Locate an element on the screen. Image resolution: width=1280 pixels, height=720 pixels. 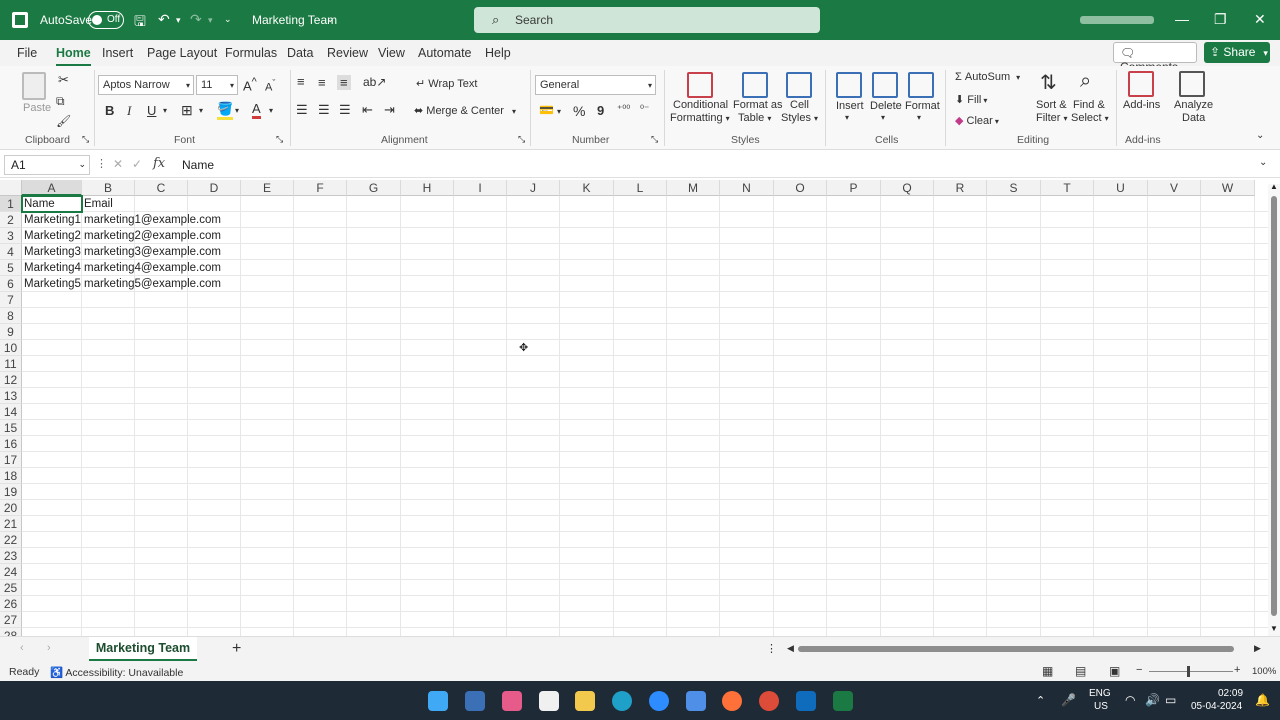
column-header-i: I is located at coordinates (480, 188).